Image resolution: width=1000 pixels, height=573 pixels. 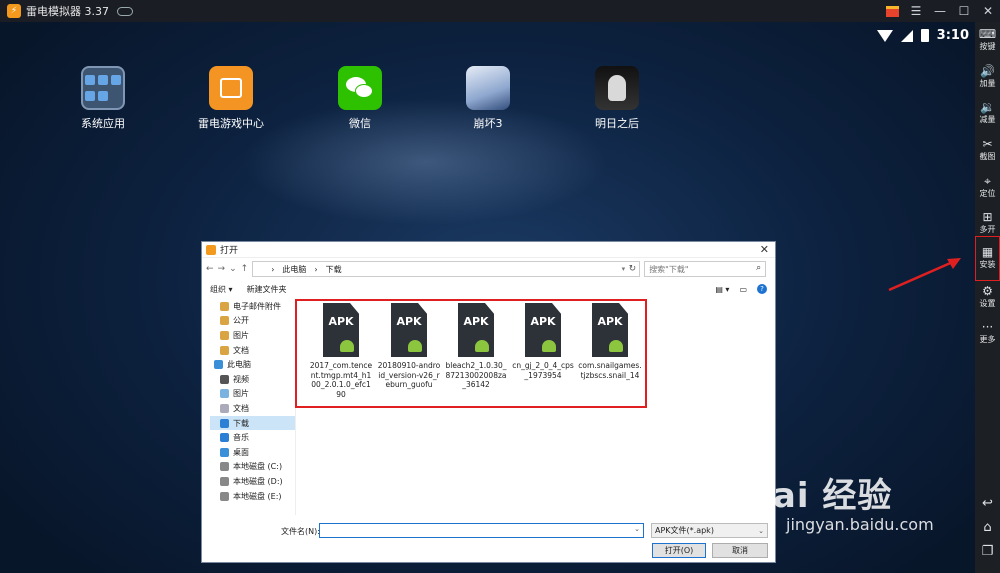 I want to click on recent-apps-button: ❐, so click(x=987, y=551).